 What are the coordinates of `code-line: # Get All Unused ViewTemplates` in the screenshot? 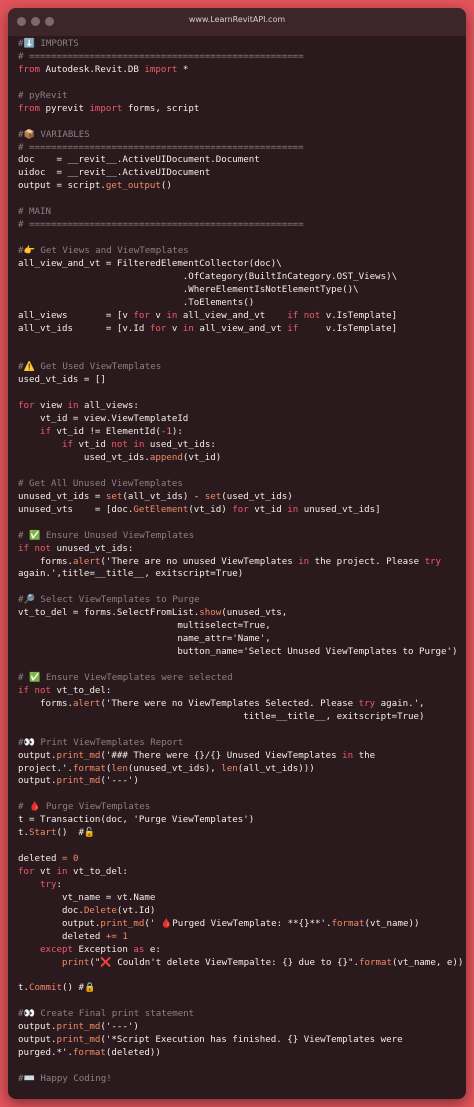 It's located at (100, 483).